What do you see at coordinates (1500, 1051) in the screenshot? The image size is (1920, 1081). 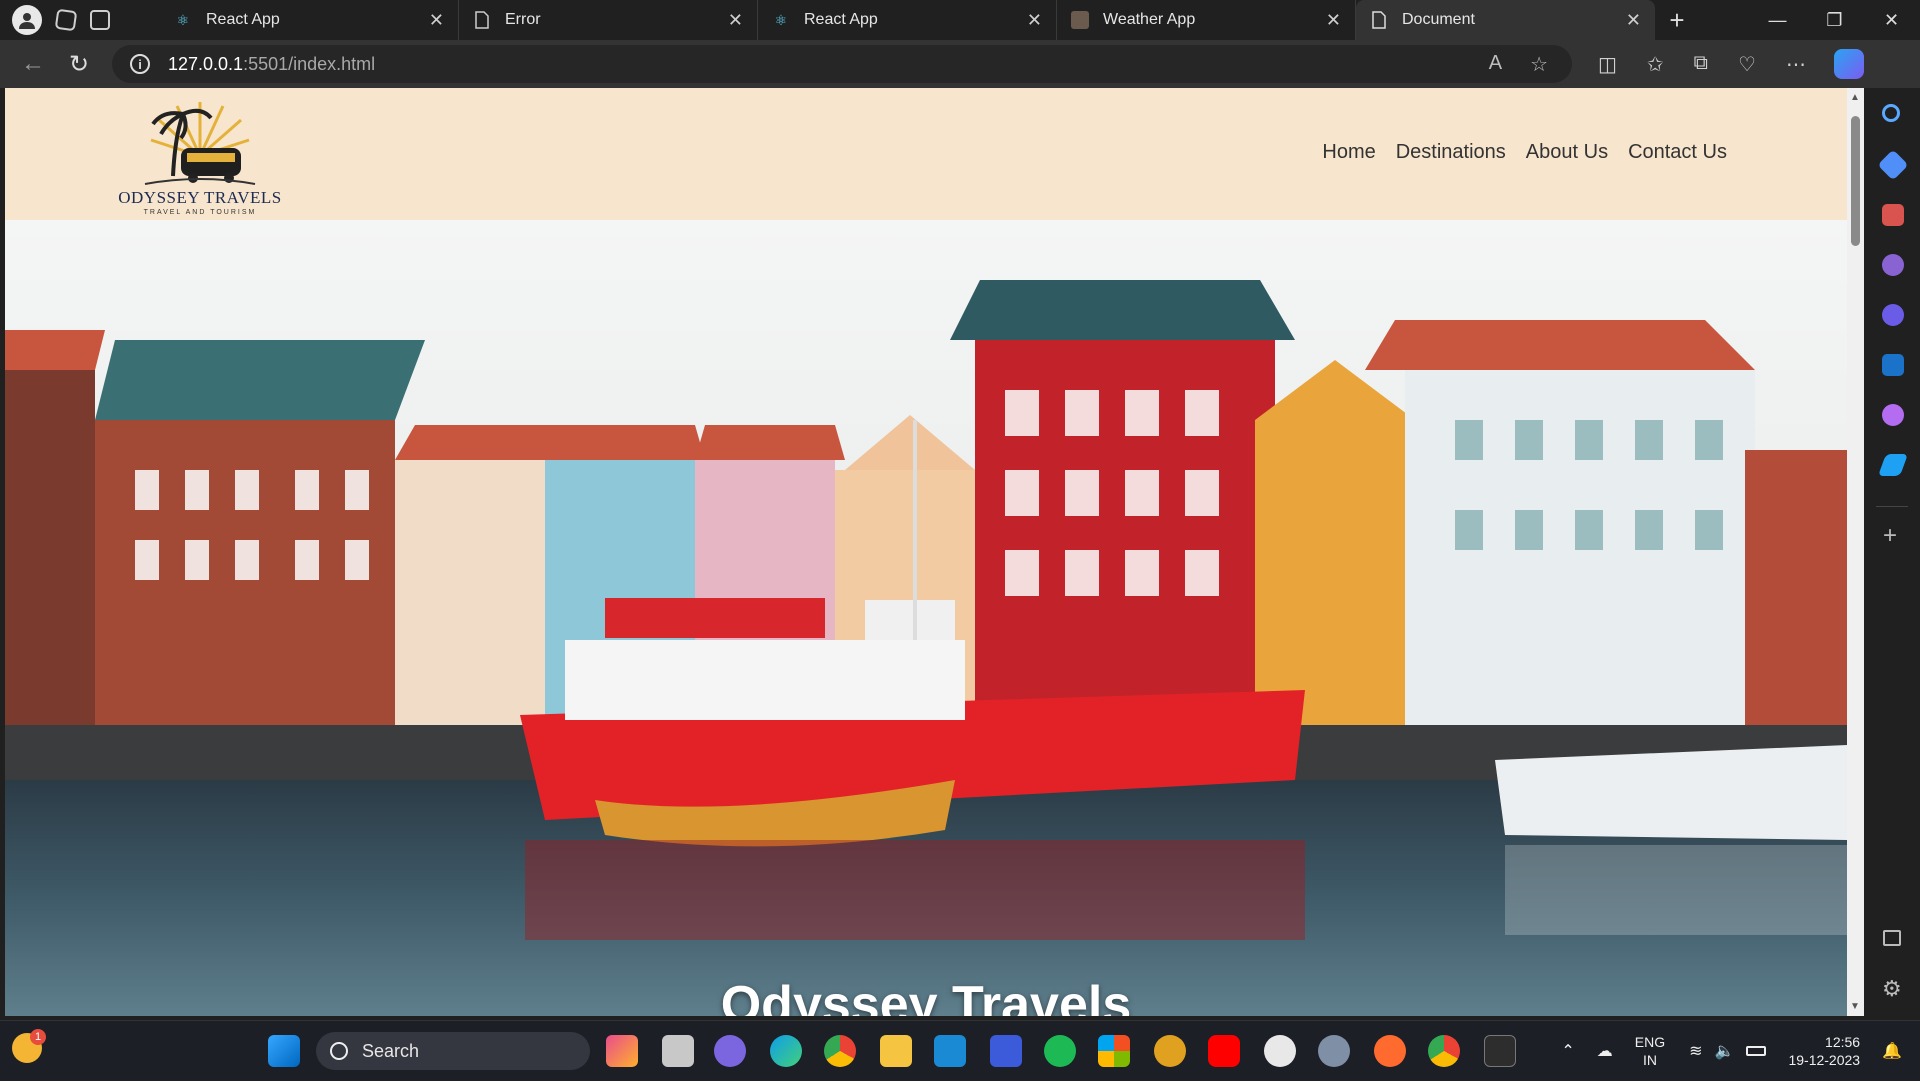 I see `terminal-icon` at bounding box center [1500, 1051].